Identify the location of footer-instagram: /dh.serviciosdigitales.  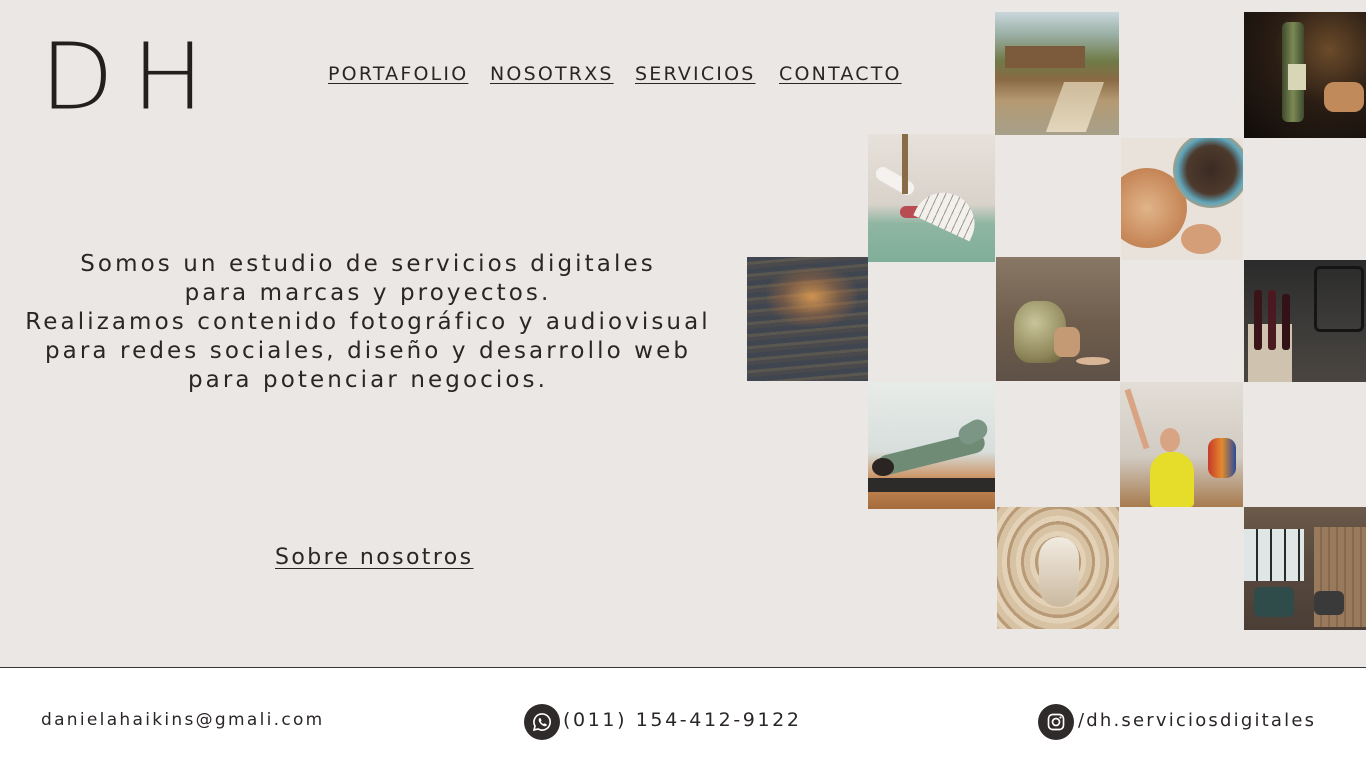
(1197, 720).